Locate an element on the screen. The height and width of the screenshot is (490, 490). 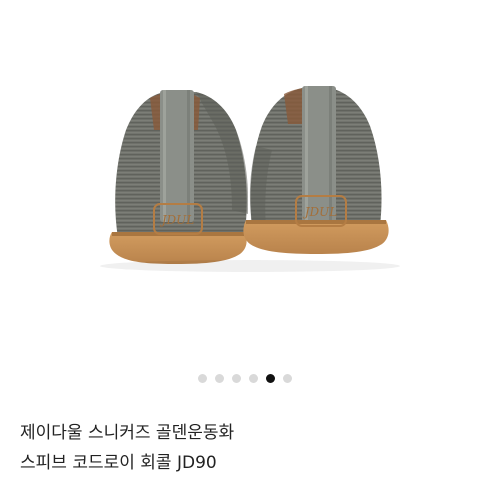
carousel-dot-5-active is located at coordinates (270, 378).